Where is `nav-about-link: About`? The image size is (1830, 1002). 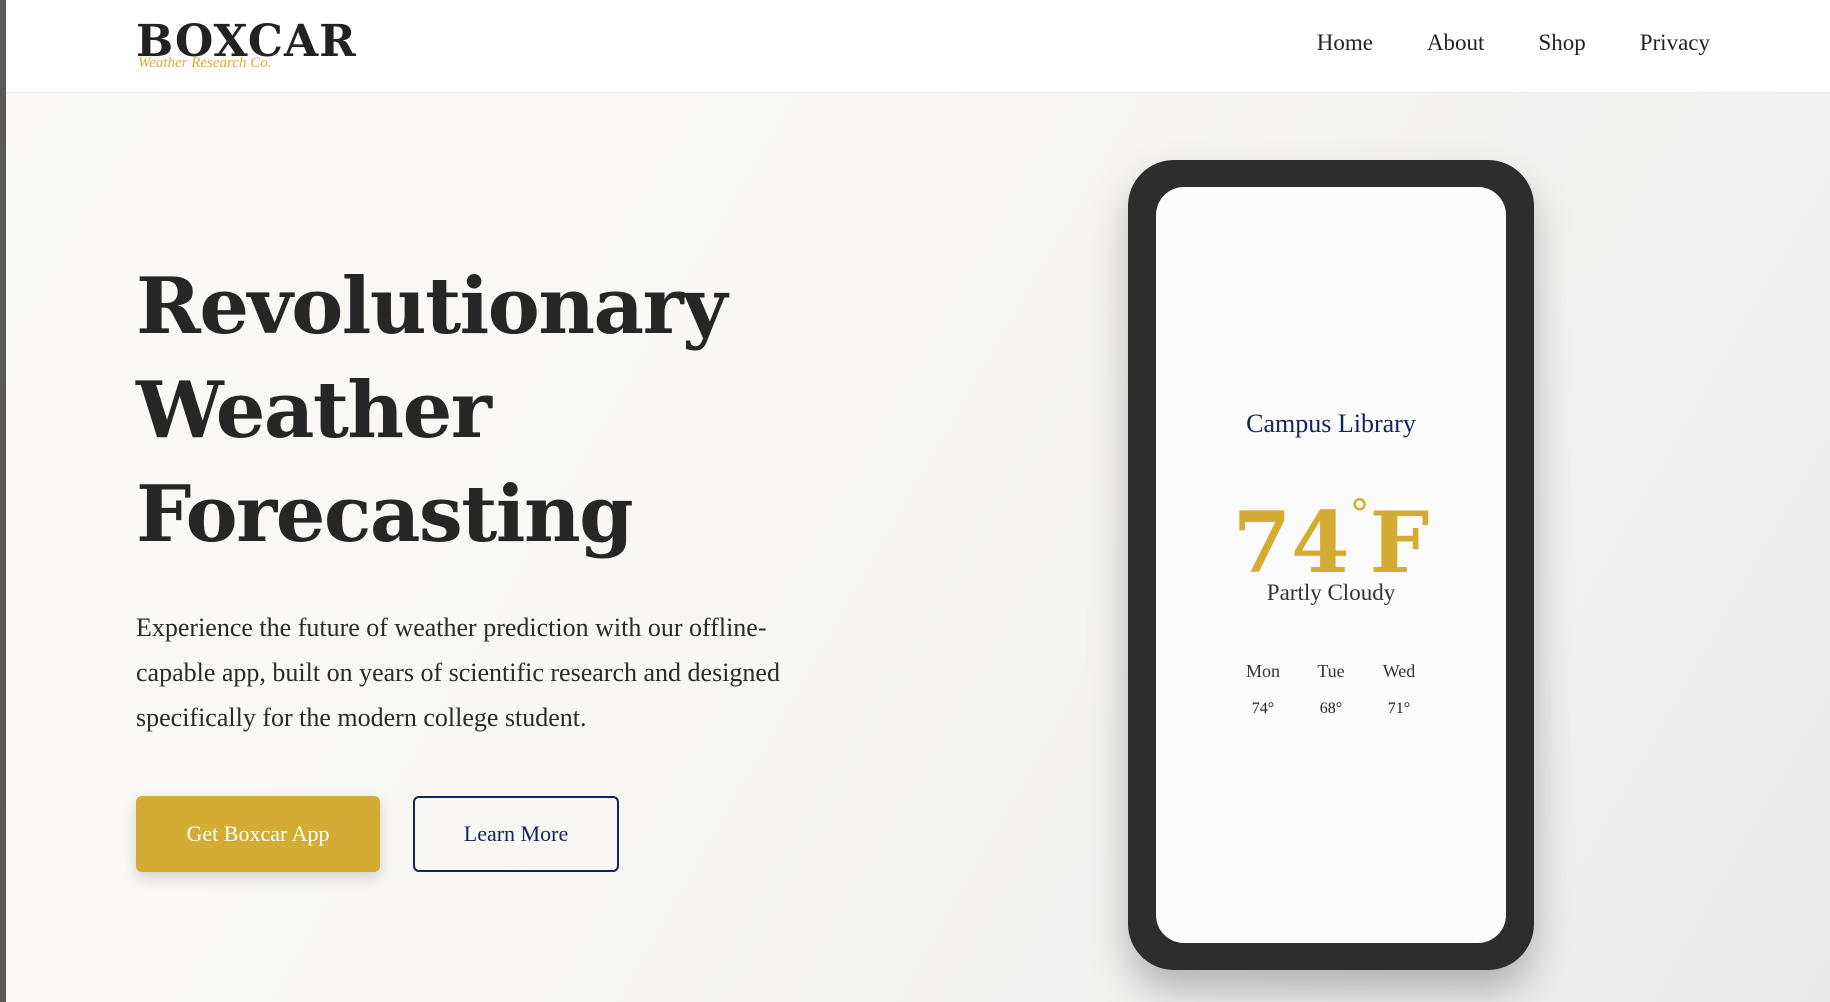 nav-about-link: About is located at coordinates (1456, 43).